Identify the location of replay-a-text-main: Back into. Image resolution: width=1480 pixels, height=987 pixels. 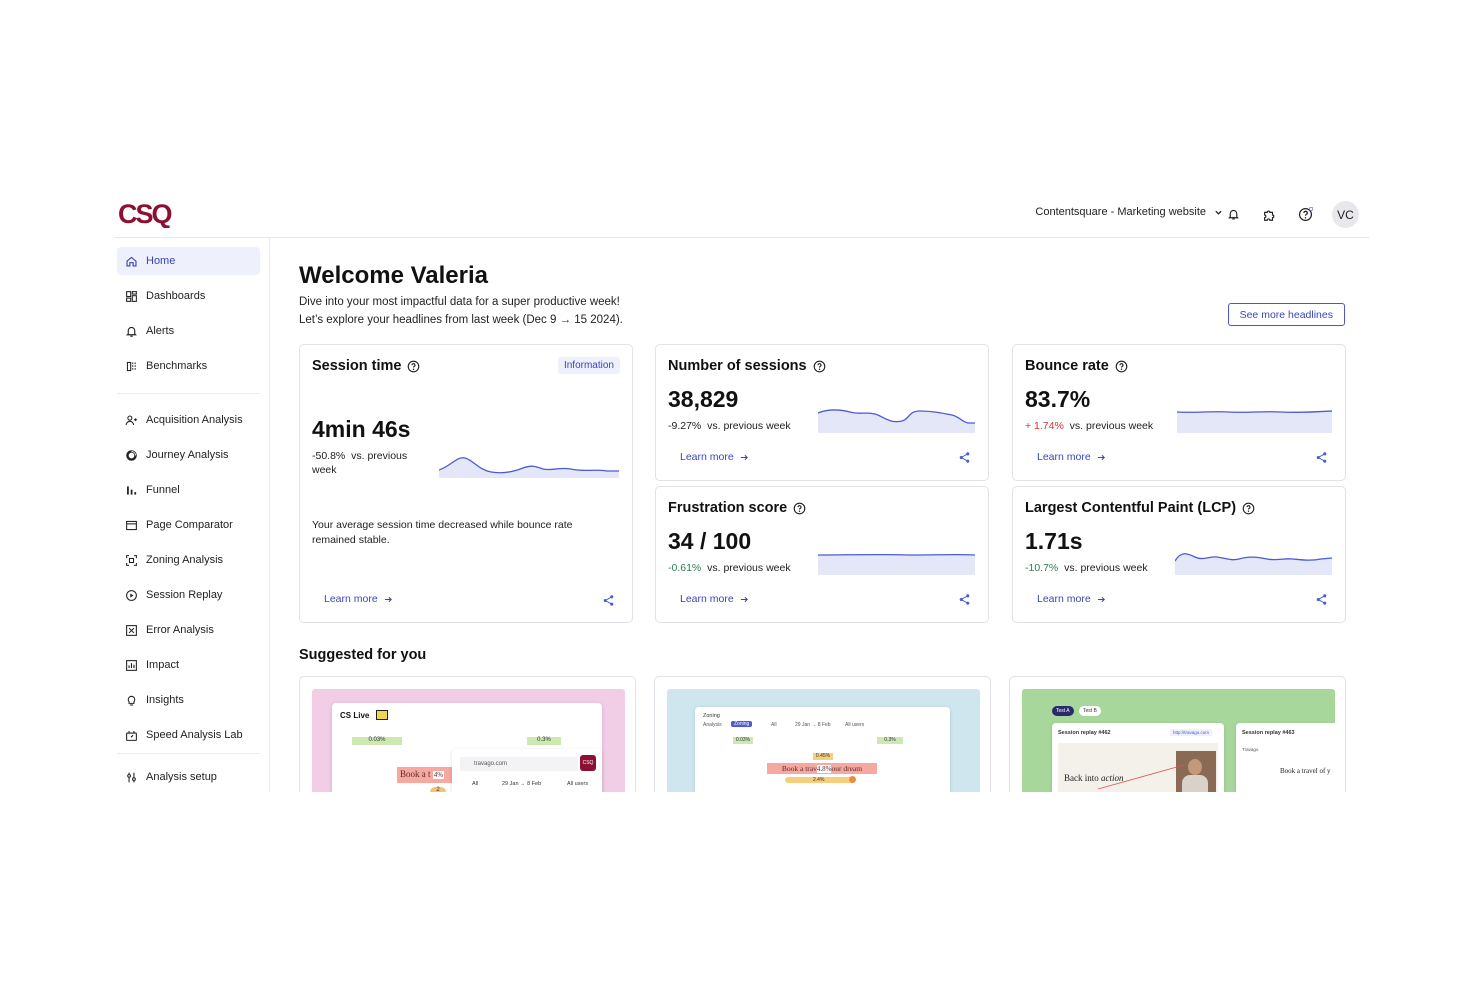
(1081, 778).